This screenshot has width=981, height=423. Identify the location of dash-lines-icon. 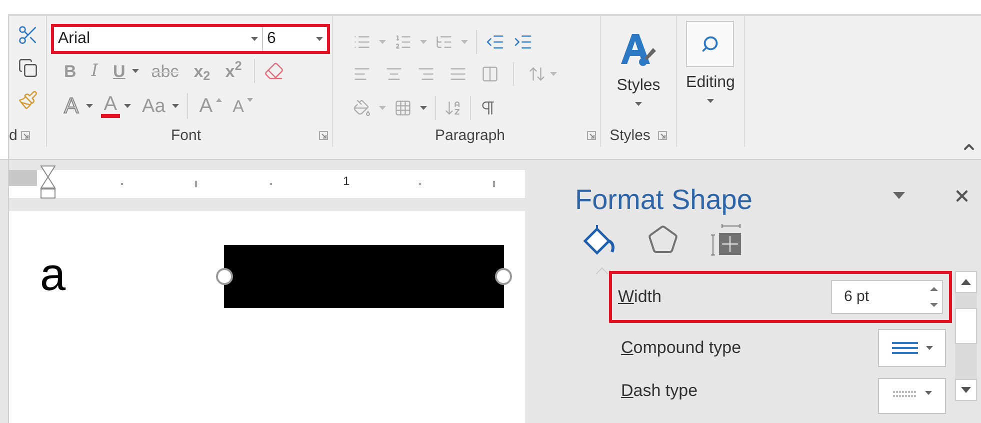
(904, 395).